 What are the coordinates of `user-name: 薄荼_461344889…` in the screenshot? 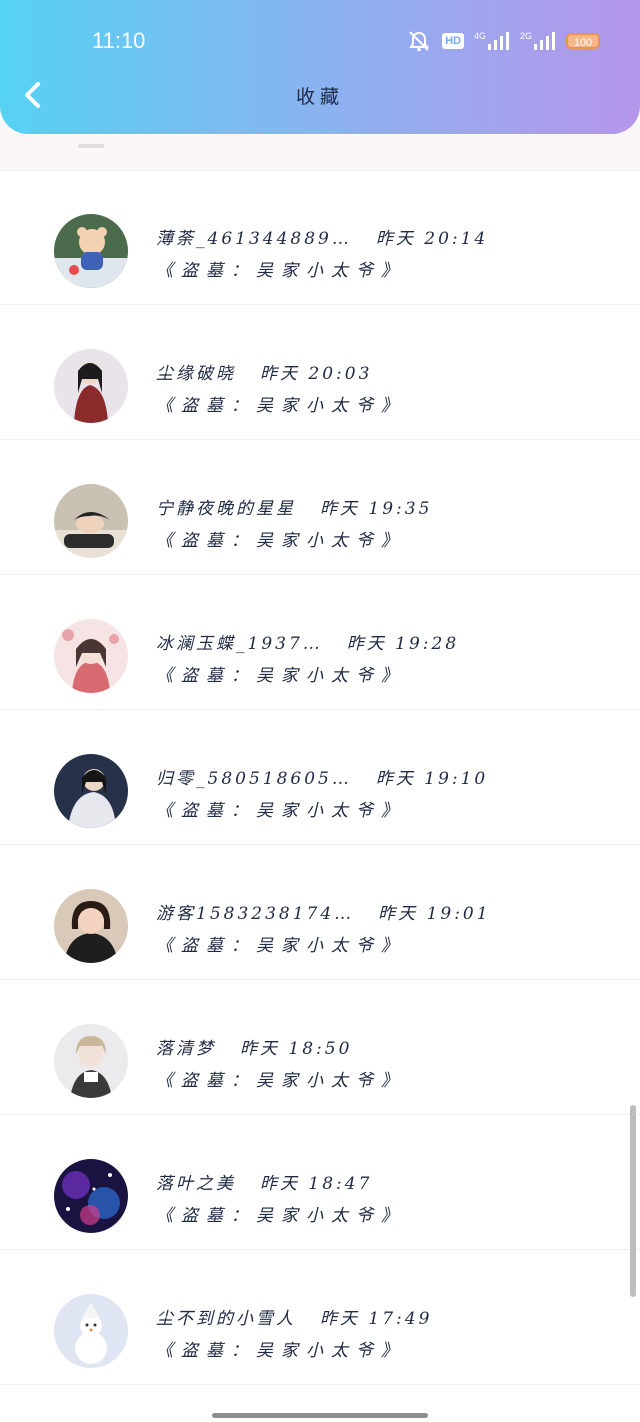 It's located at (254, 239).